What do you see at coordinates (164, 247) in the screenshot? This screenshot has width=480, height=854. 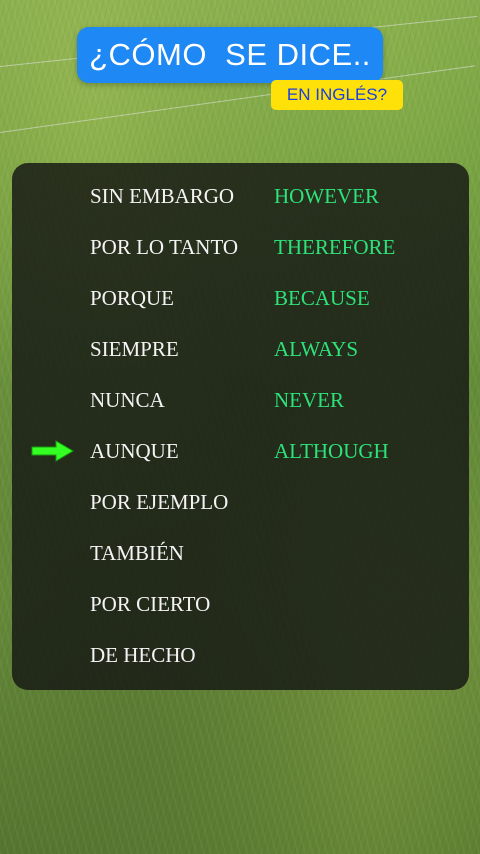 I see `spanish-word: POR LO TANTO` at bounding box center [164, 247].